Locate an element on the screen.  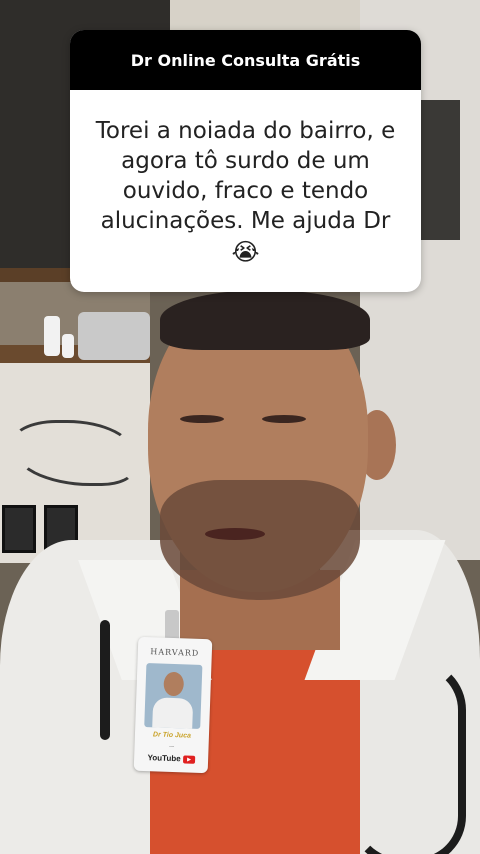
badge-photo-body is located at coordinates (173, 713).